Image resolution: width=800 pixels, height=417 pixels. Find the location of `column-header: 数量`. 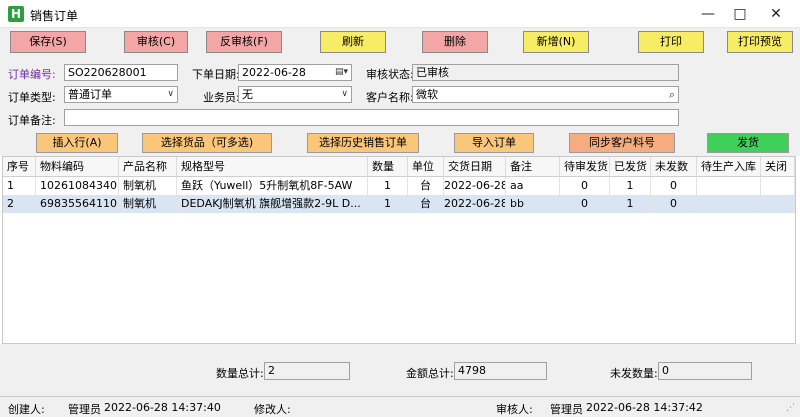

column-header: 数量 is located at coordinates (388, 167).